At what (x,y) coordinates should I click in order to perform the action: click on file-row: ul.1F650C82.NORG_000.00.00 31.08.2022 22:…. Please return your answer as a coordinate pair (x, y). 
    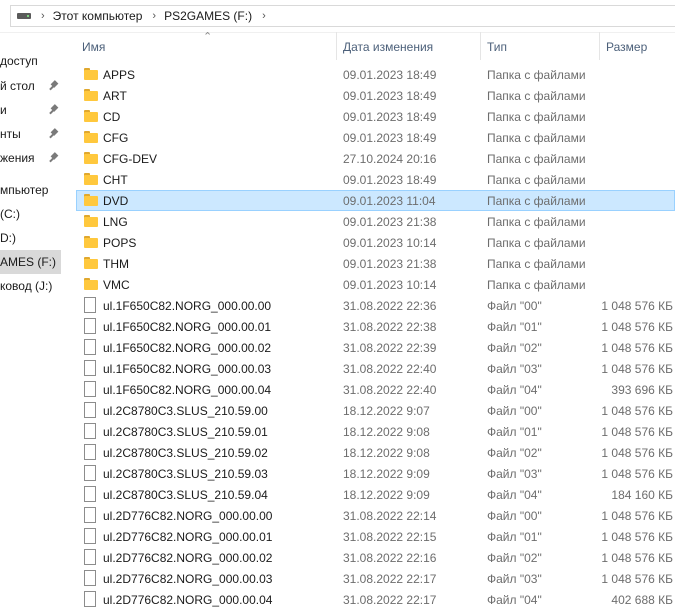
    Looking at the image, I should click on (375, 305).